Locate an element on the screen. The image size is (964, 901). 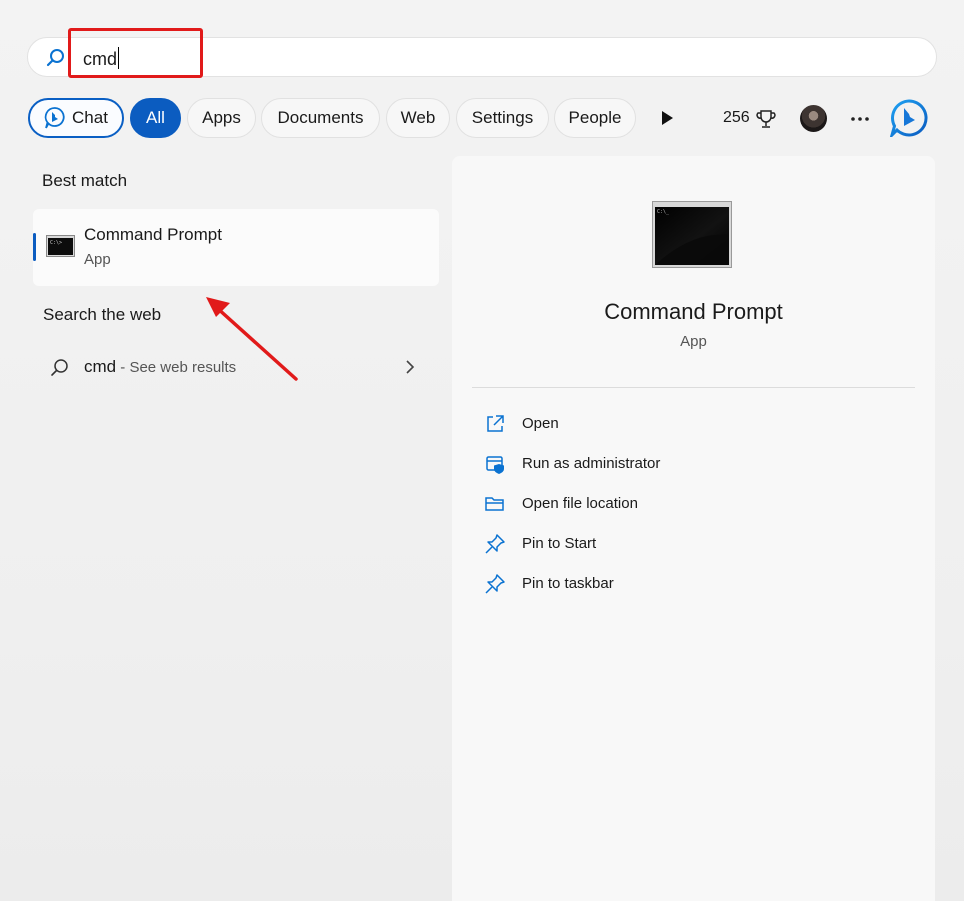
search-web-heading: Search the web is located at coordinates (102, 314).